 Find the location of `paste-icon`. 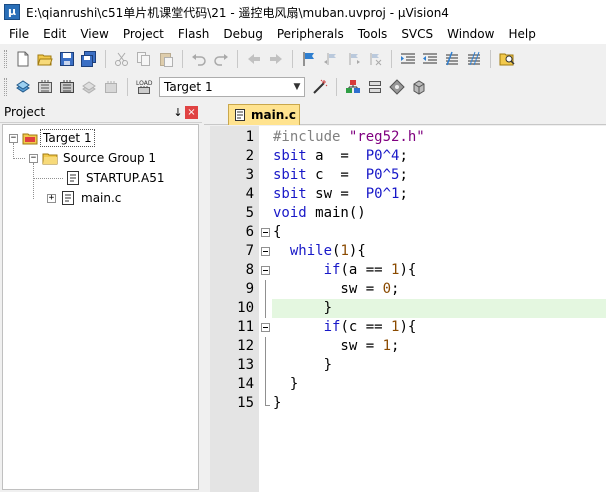

paste-icon is located at coordinates (166, 60).